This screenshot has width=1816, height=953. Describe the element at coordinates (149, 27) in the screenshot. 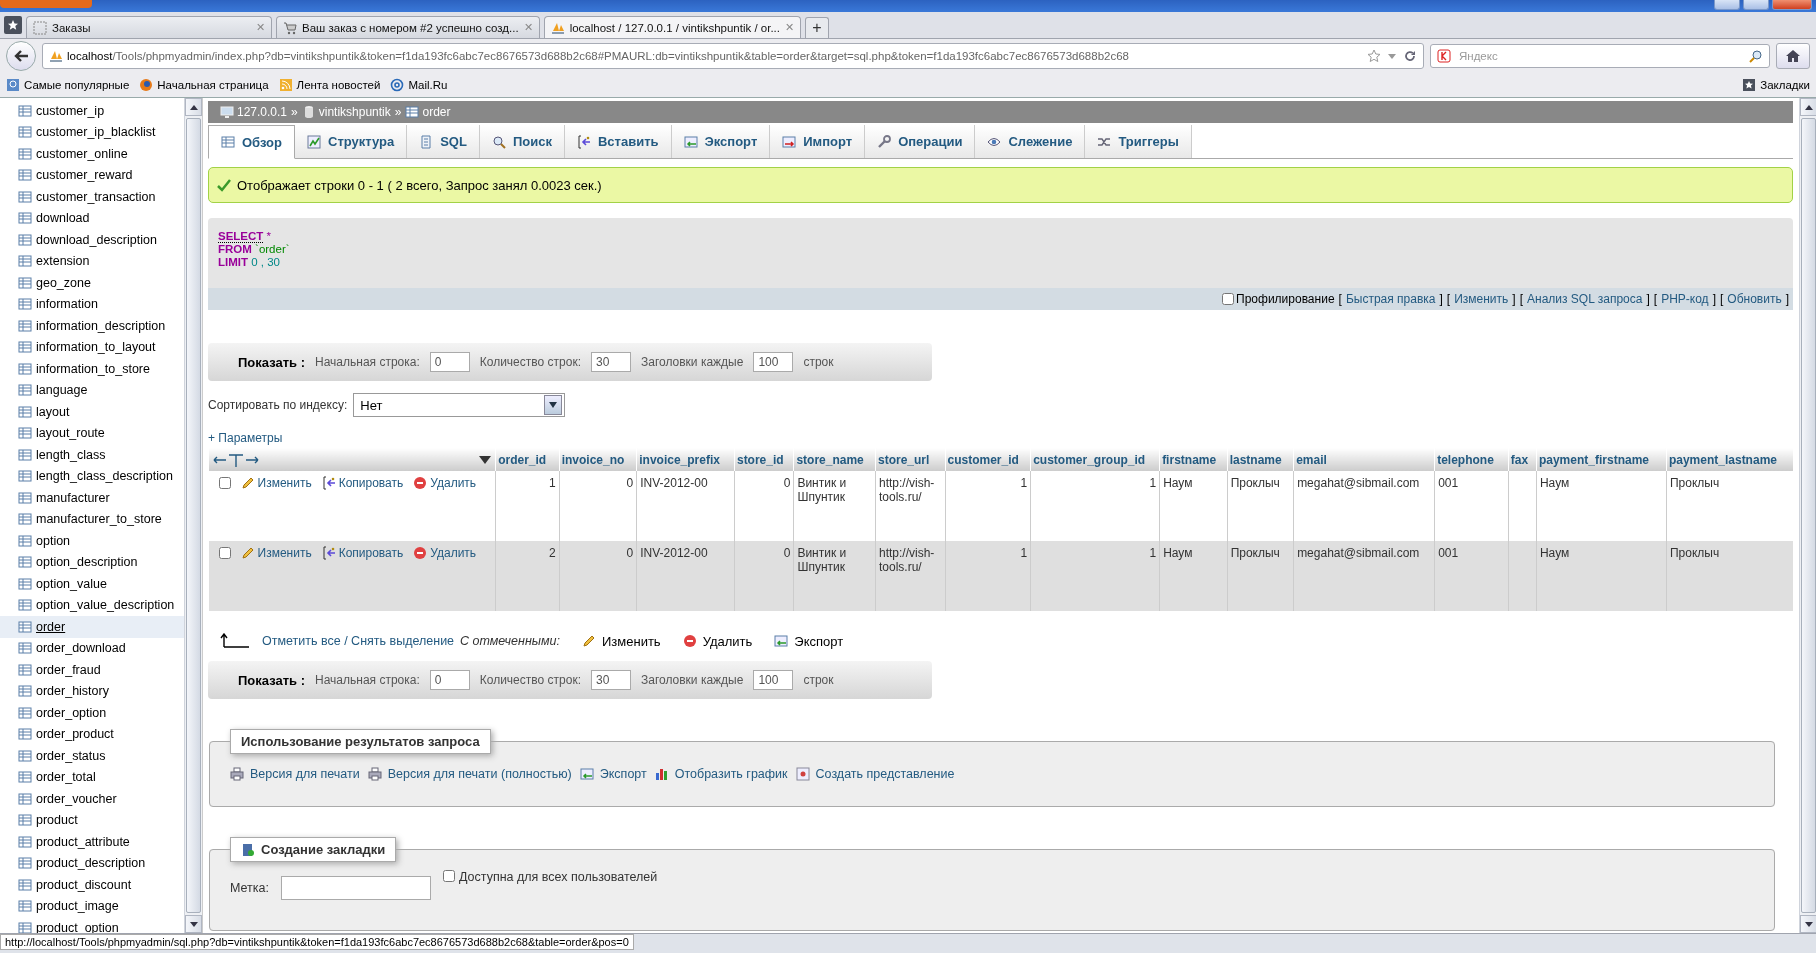

I see `browser-tab: Заказы ✕` at that location.